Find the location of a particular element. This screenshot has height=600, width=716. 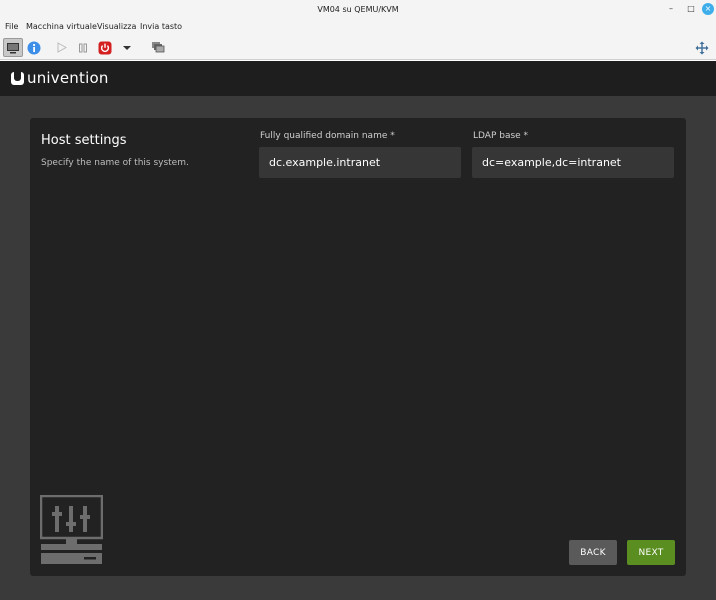

window-titlebar: VM04 su QEMU/KVM – □ × is located at coordinates (358, 9).